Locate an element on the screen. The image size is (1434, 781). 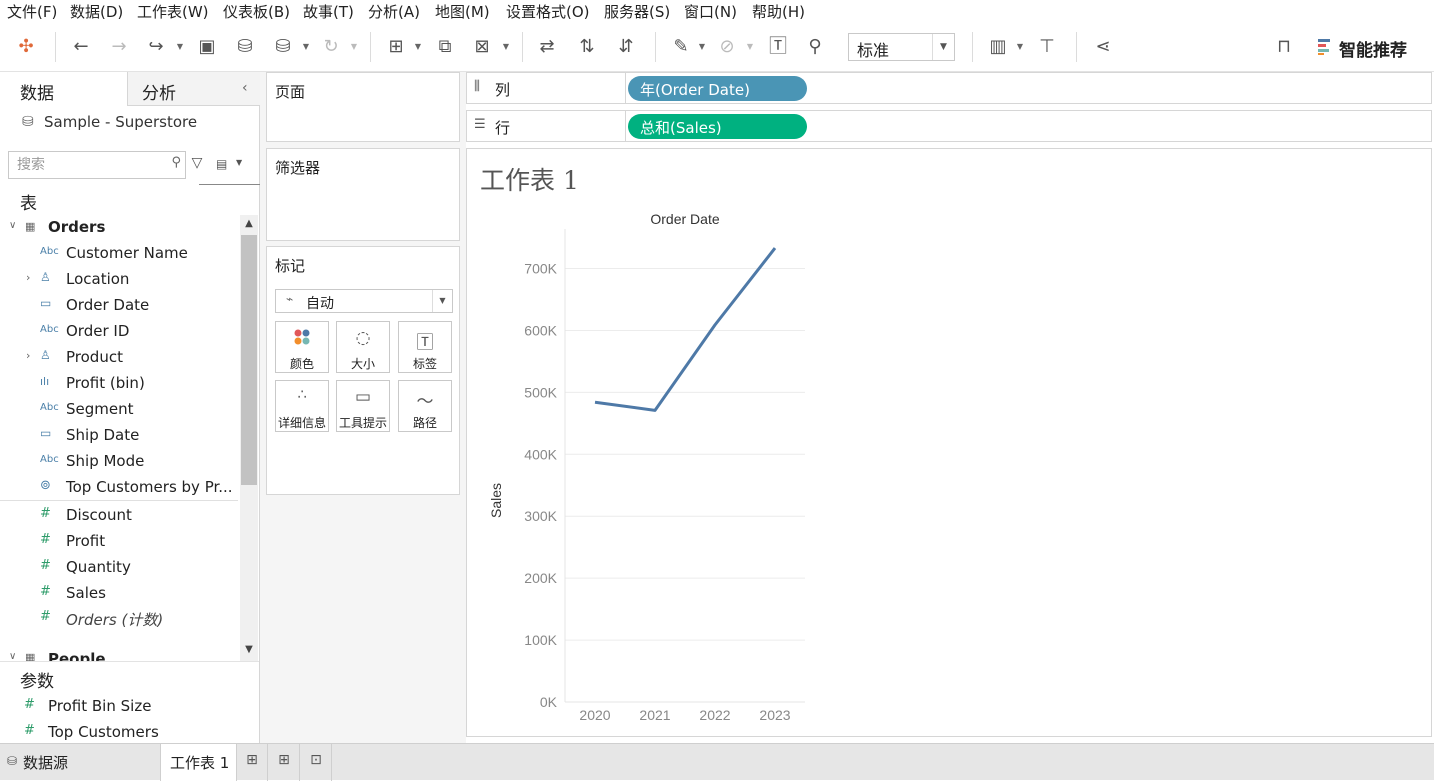
field-orders-count: # Orders (计数) is located at coordinates (119, 619).